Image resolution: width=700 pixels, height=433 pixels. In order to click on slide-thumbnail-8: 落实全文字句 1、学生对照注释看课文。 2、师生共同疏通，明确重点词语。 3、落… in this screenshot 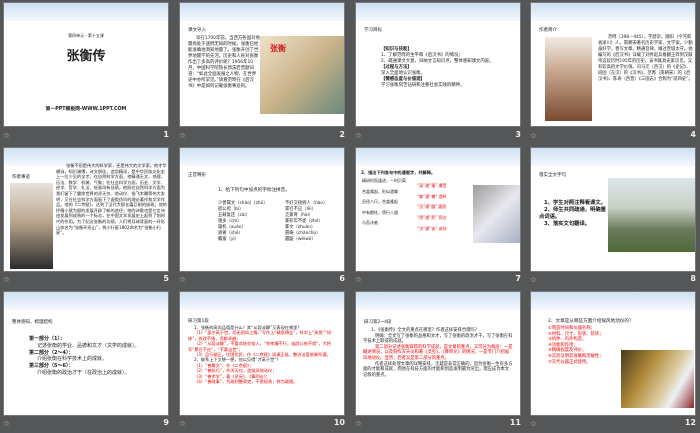, I will do `click(613, 209)`.